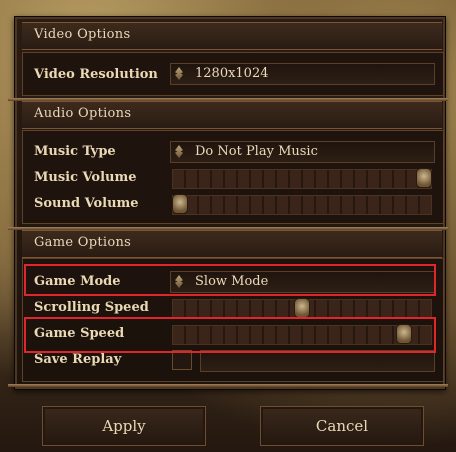  What do you see at coordinates (83, 113) in the screenshot?
I see `section-title: Audio Options` at bounding box center [83, 113].